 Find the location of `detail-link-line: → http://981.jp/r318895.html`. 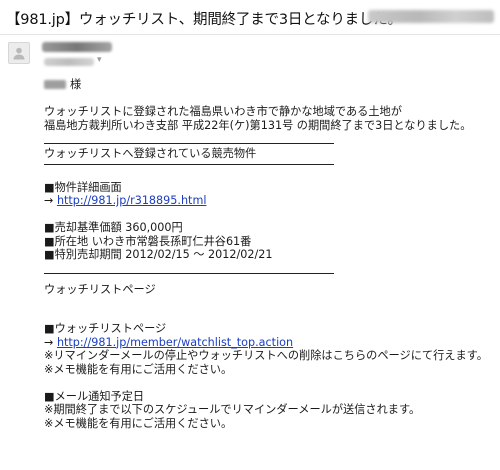

detail-link-line: → http://981.jp/r318895.html is located at coordinates (270, 201).